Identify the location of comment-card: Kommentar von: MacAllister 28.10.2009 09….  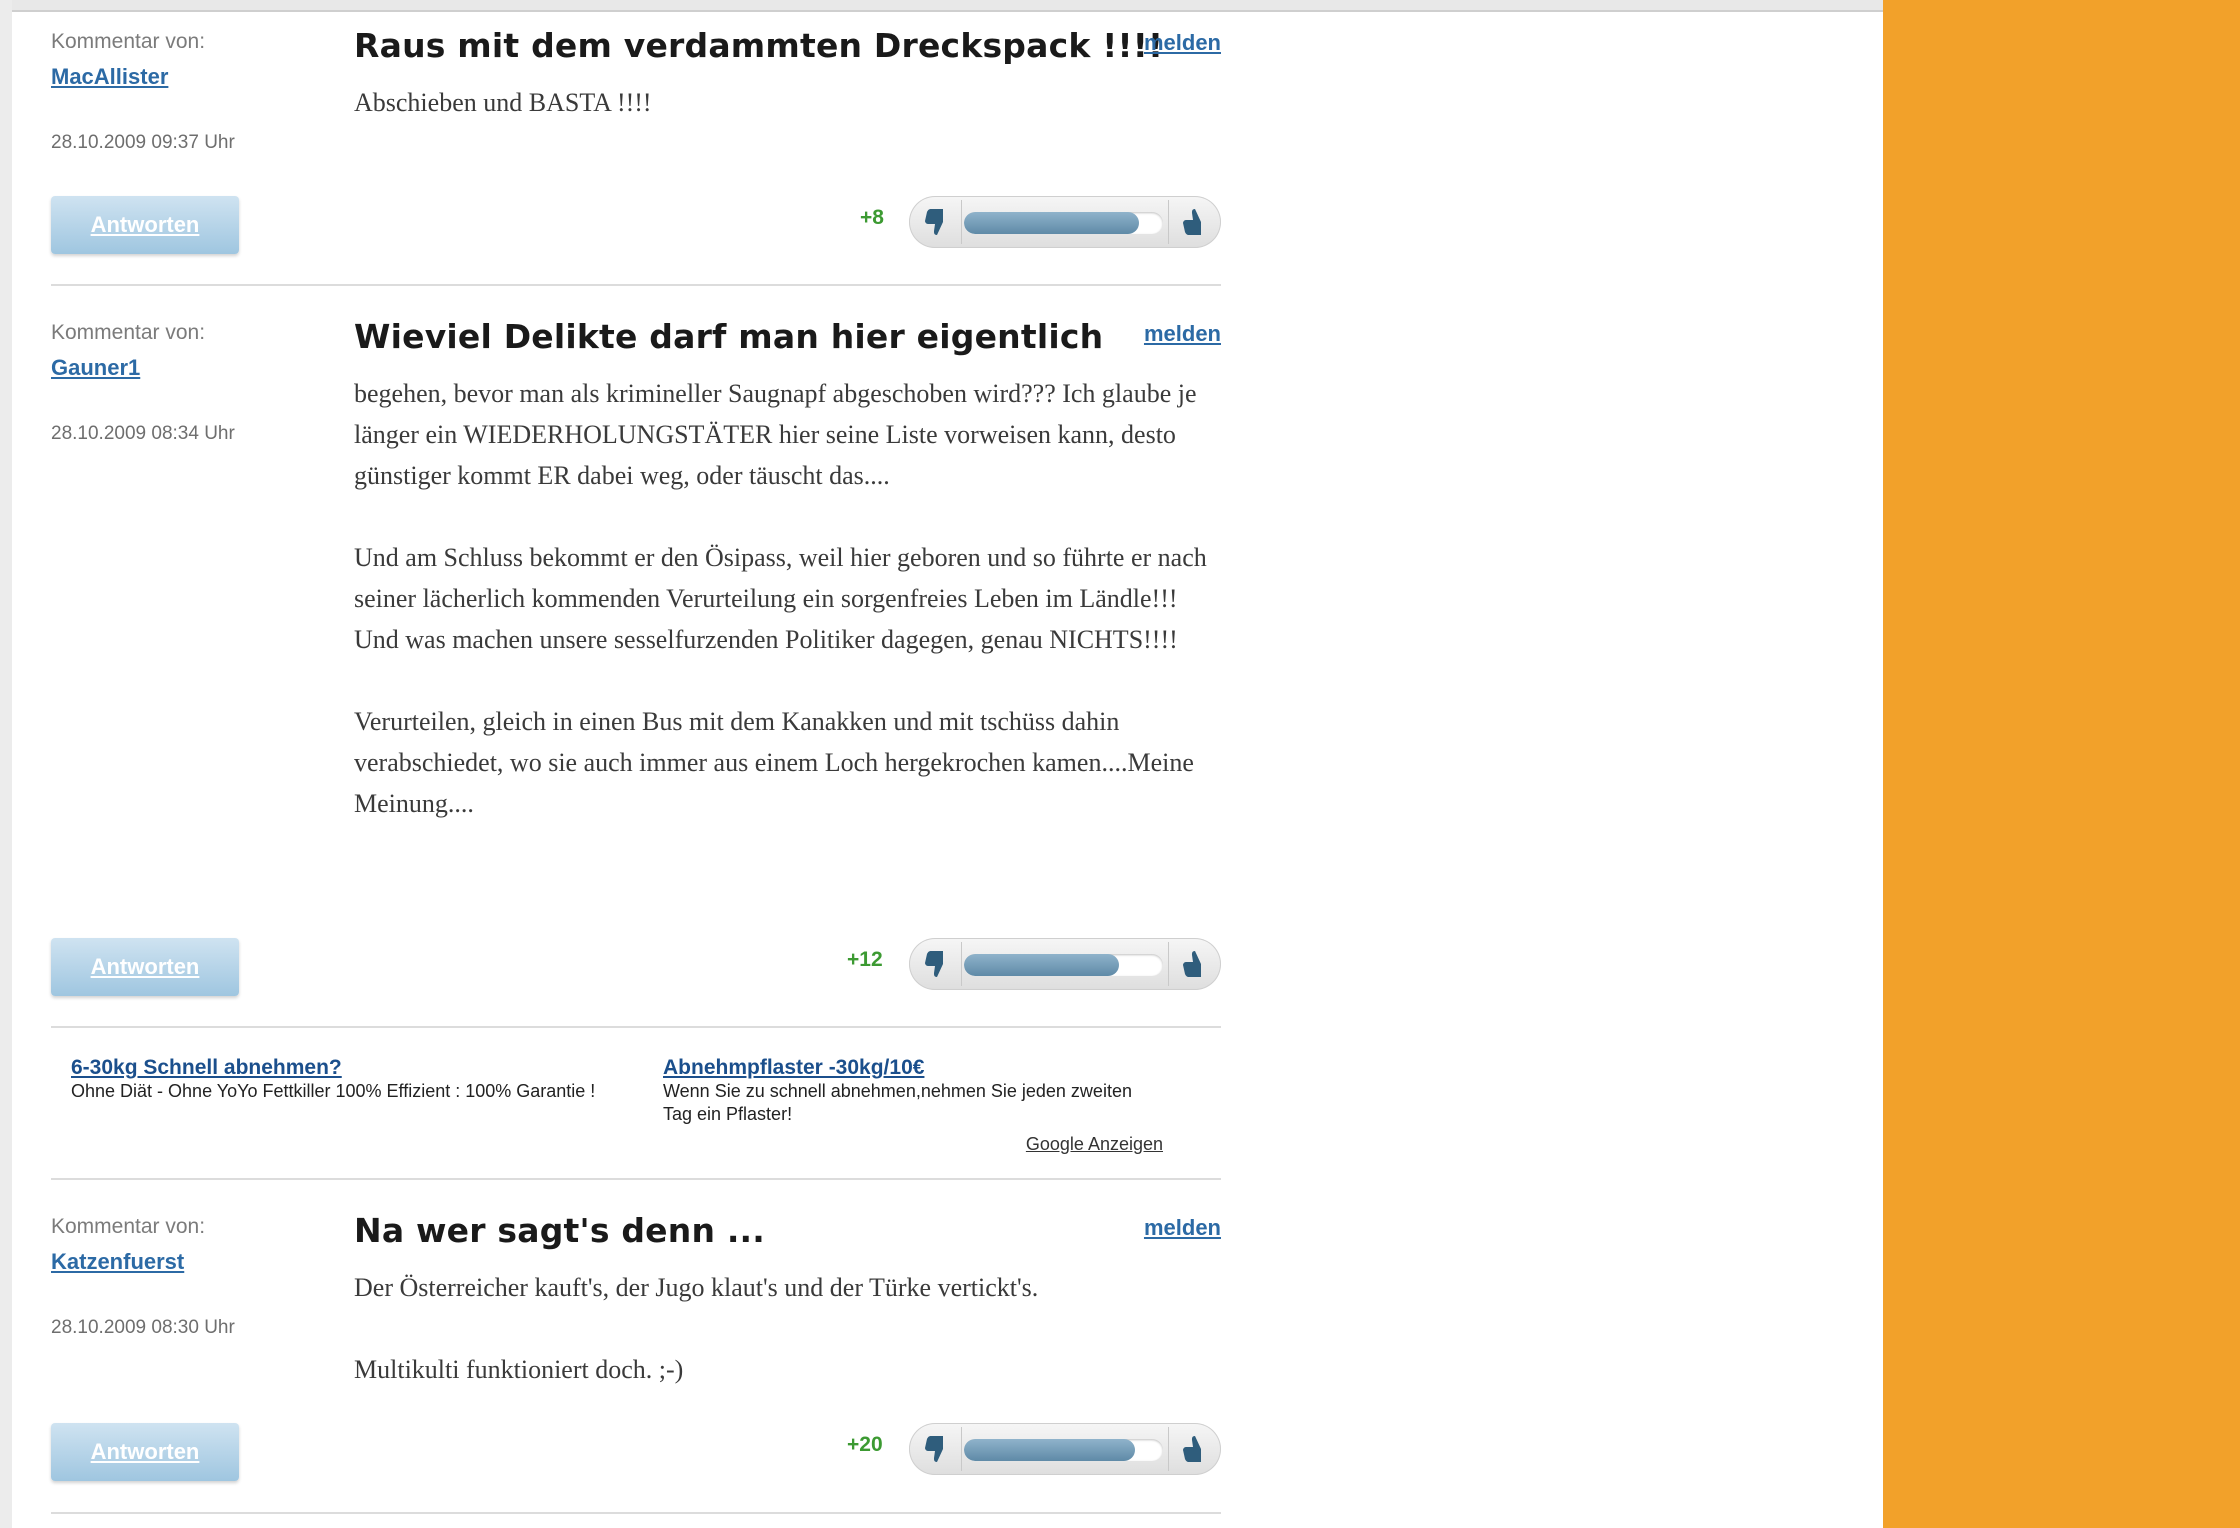
(637, 143).